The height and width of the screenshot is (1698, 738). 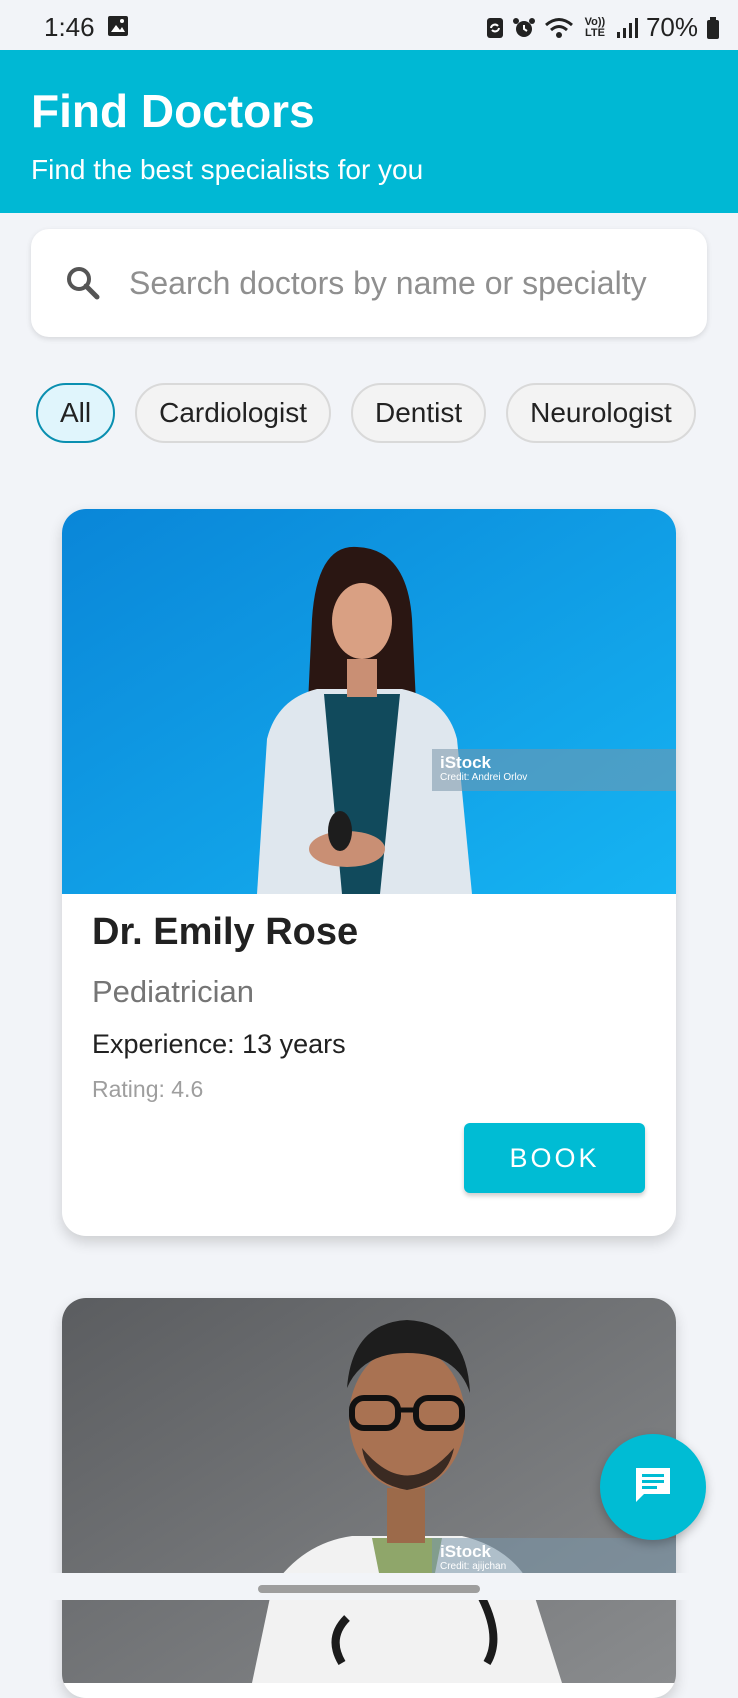 What do you see at coordinates (627, 28) in the screenshot?
I see `signal-icon` at bounding box center [627, 28].